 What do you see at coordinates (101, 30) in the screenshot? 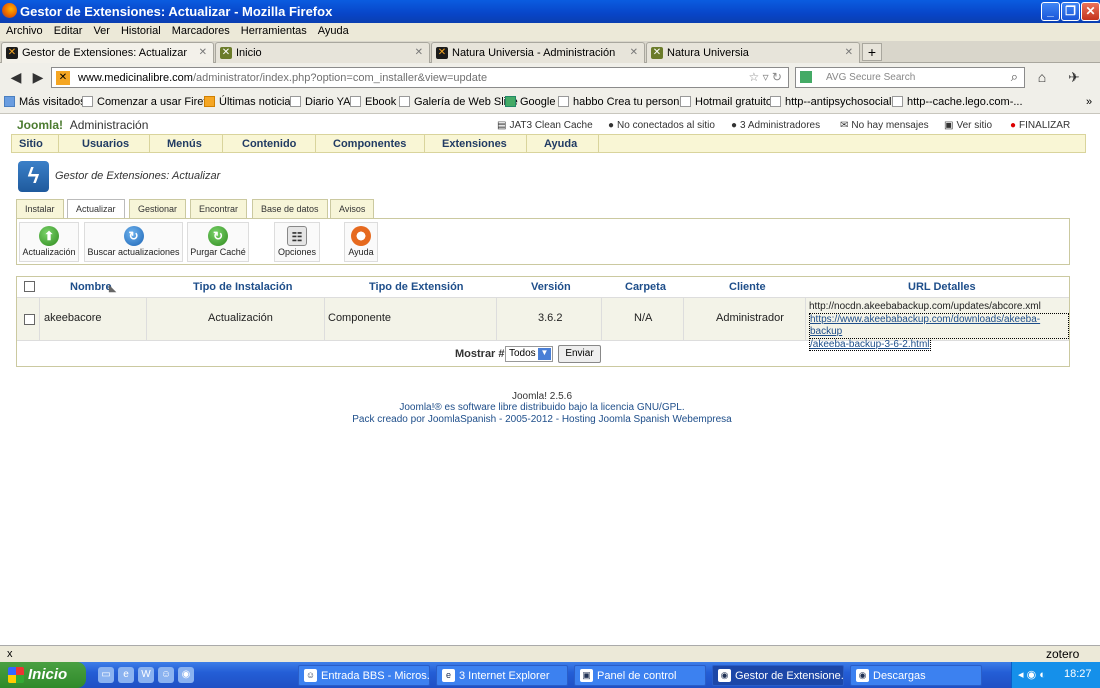
I see `menu-ver: Ver` at bounding box center [101, 30].